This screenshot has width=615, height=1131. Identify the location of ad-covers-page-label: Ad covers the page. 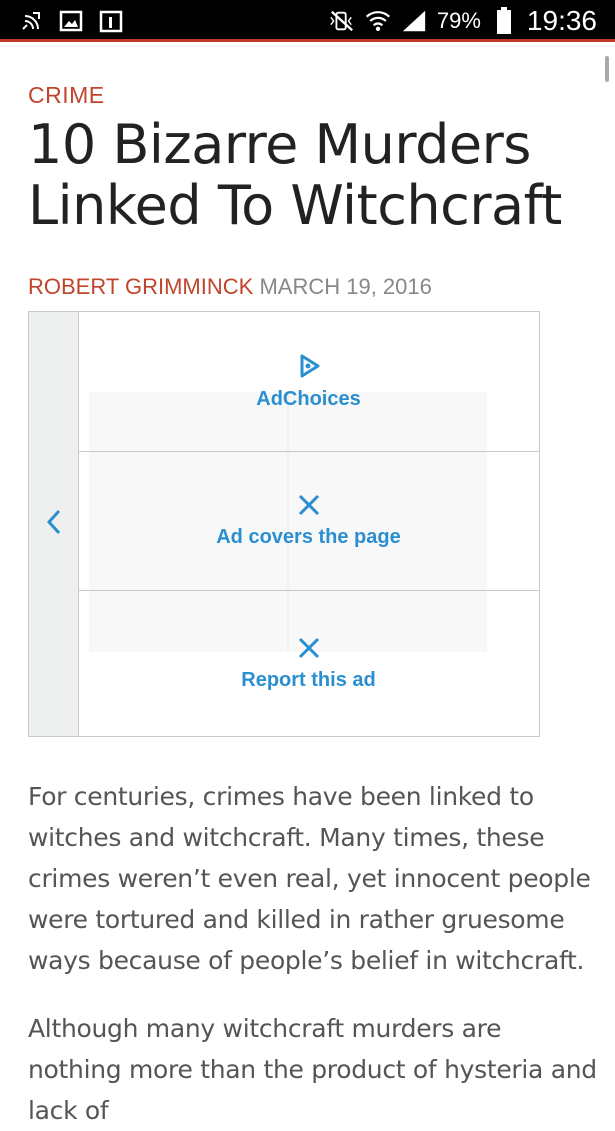
(308, 537).